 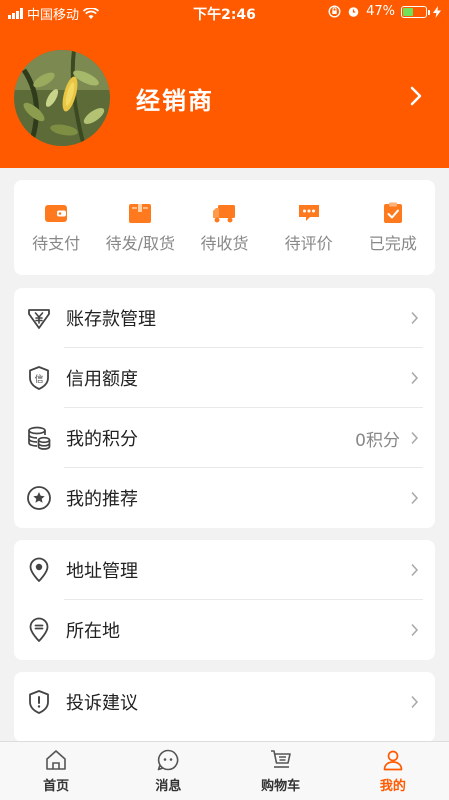 What do you see at coordinates (93, 631) in the screenshot?
I see `menu-label: 所在地` at bounding box center [93, 631].